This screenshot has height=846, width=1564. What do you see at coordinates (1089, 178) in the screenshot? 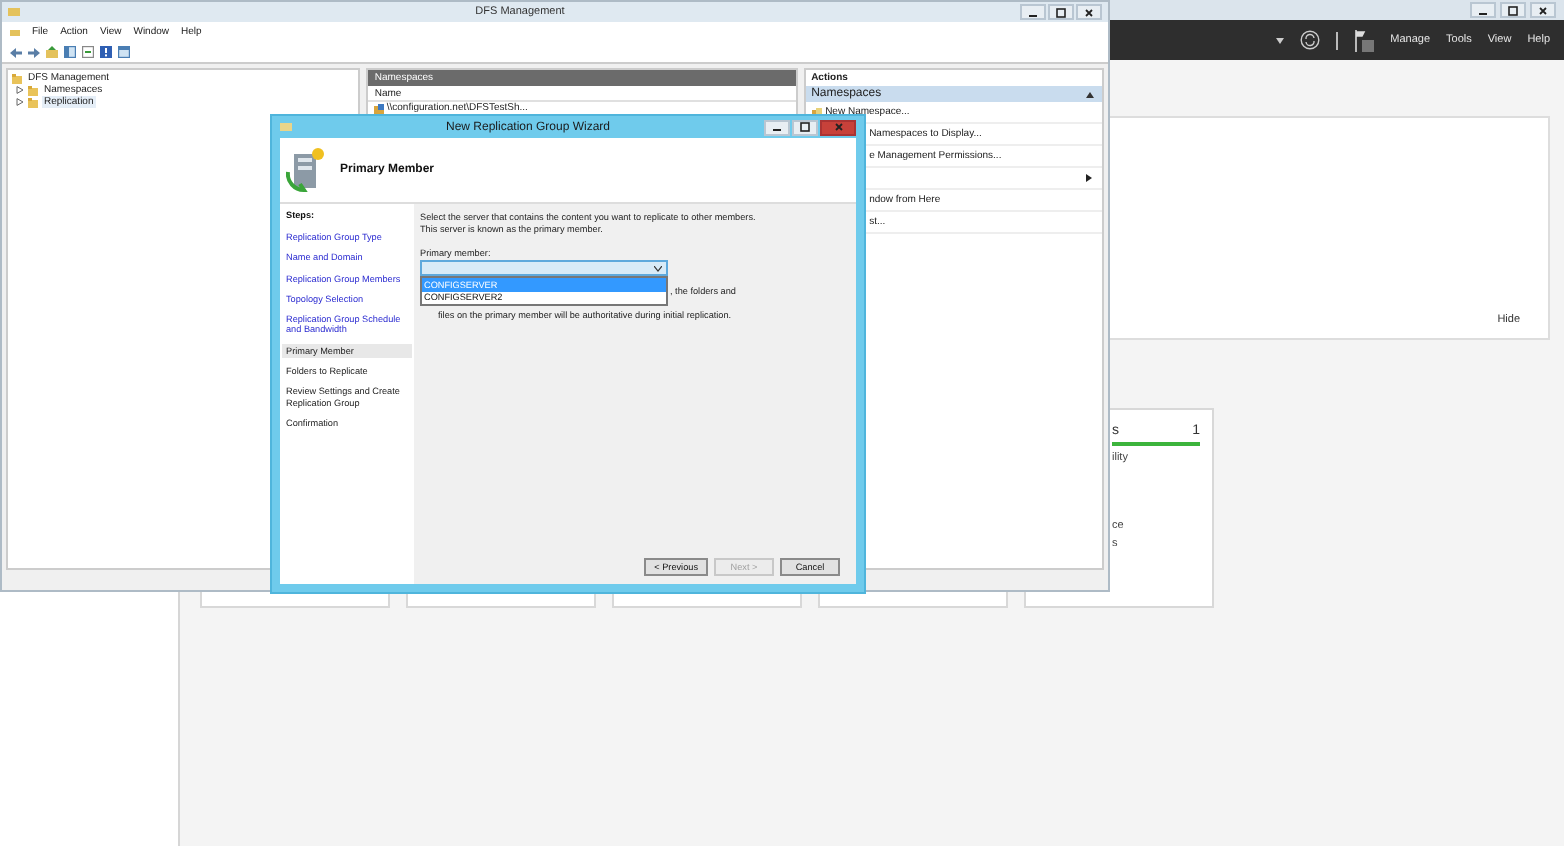
I see `submenu-arrow-icon` at bounding box center [1089, 178].